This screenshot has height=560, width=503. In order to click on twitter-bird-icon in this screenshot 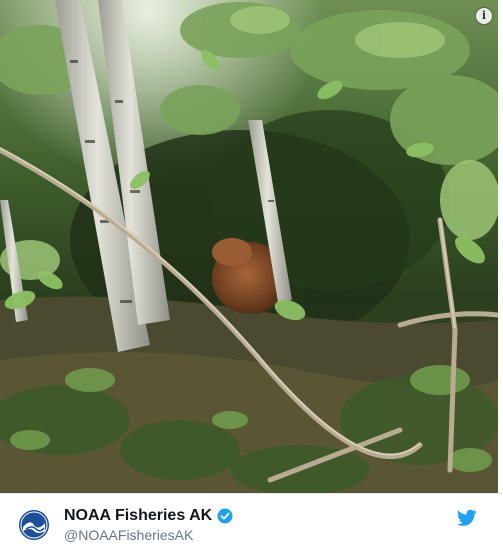, I will do `click(466, 518)`.